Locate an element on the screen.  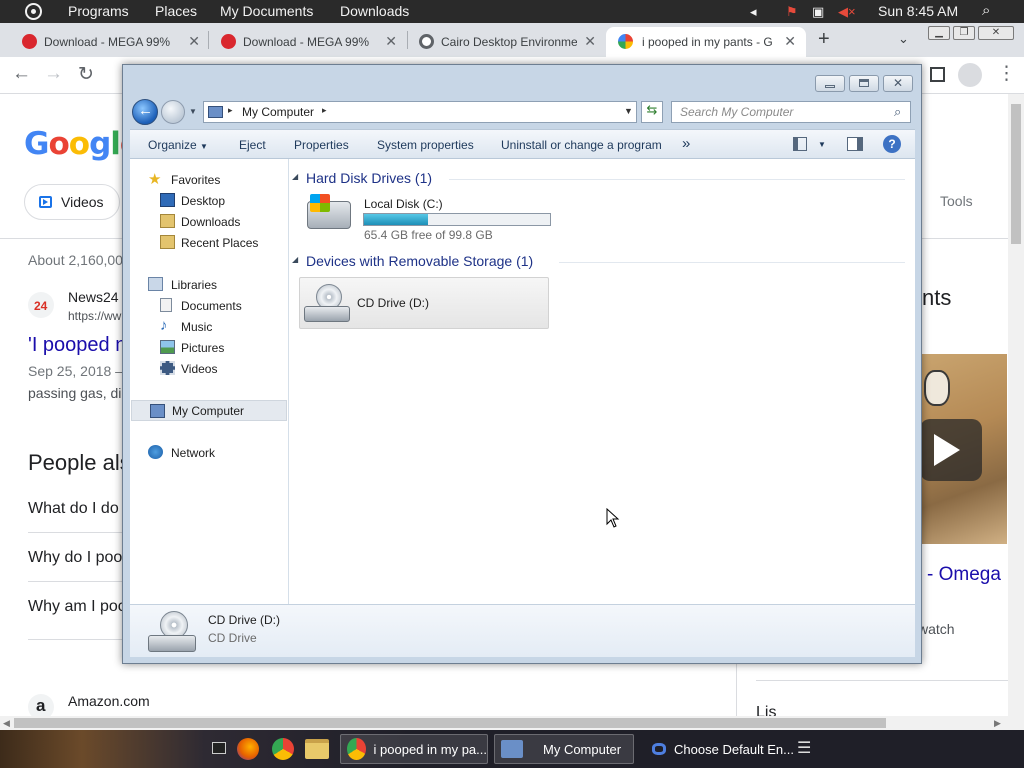
chrome-icon is located at coordinates (283, 749).